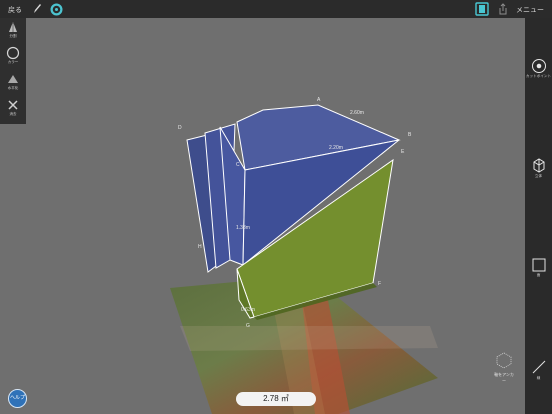 Image resolution: width=552 pixels, height=414 pixels. Describe the element at coordinates (538, 76) in the screenshot. I see `cut-point-label: カットポイント` at that location.